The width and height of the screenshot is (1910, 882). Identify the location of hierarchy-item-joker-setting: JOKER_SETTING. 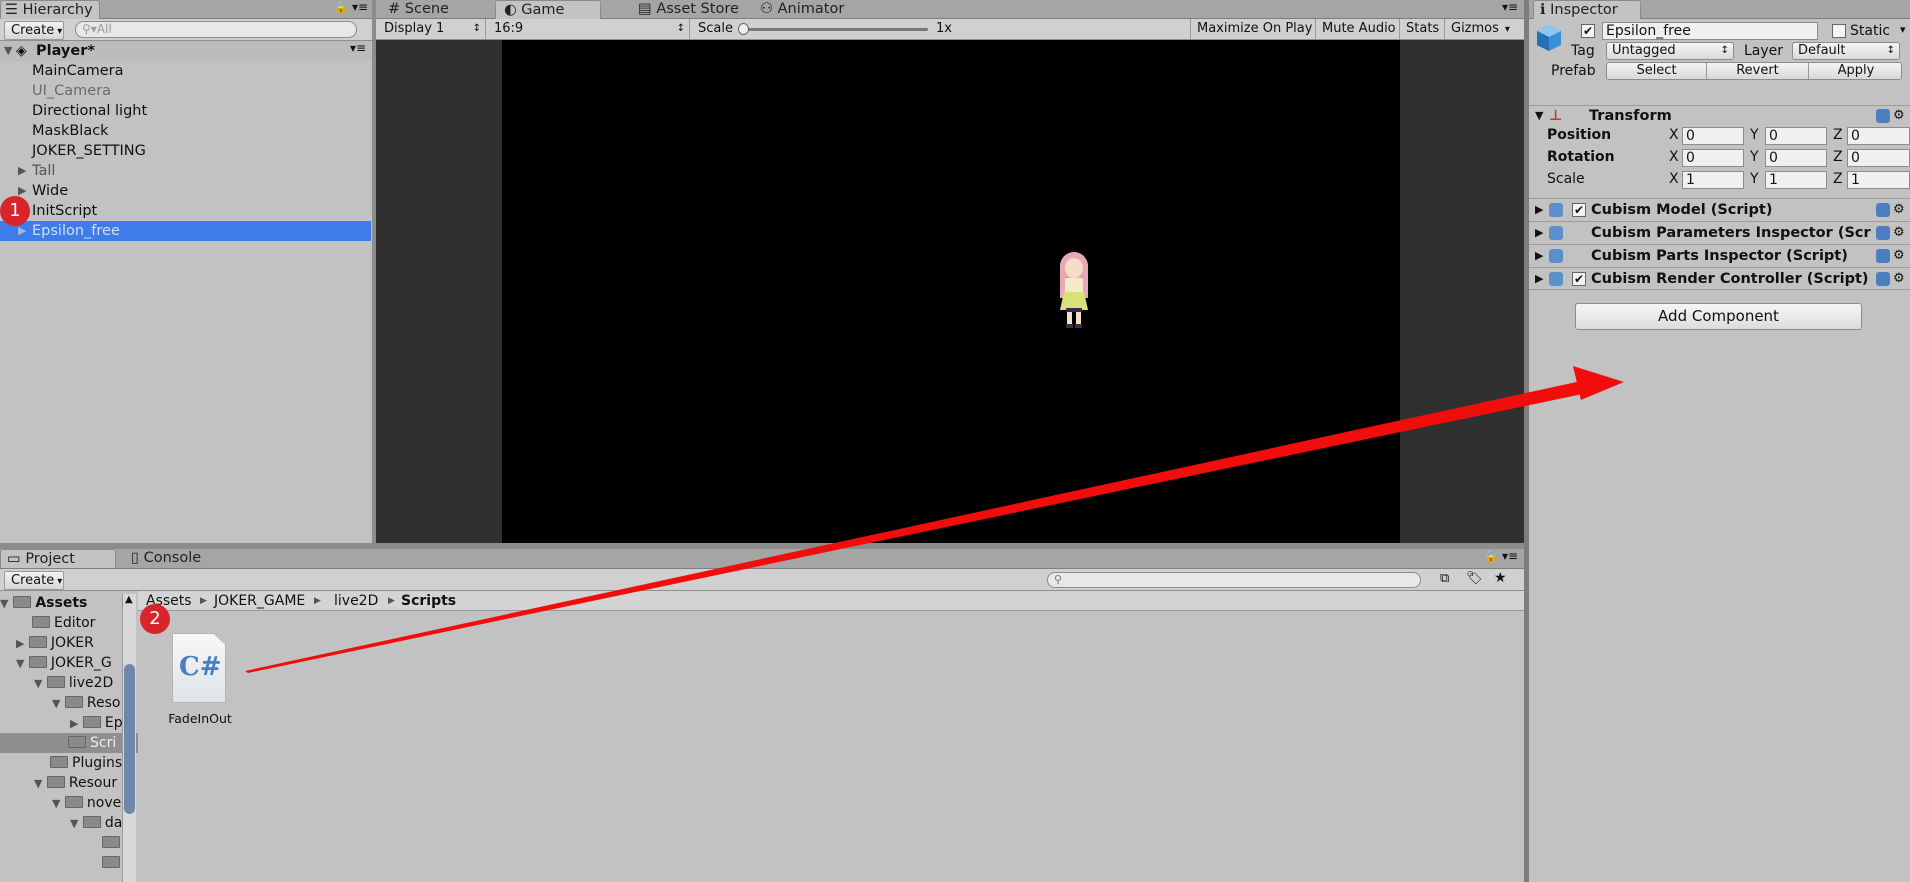
(185, 151).